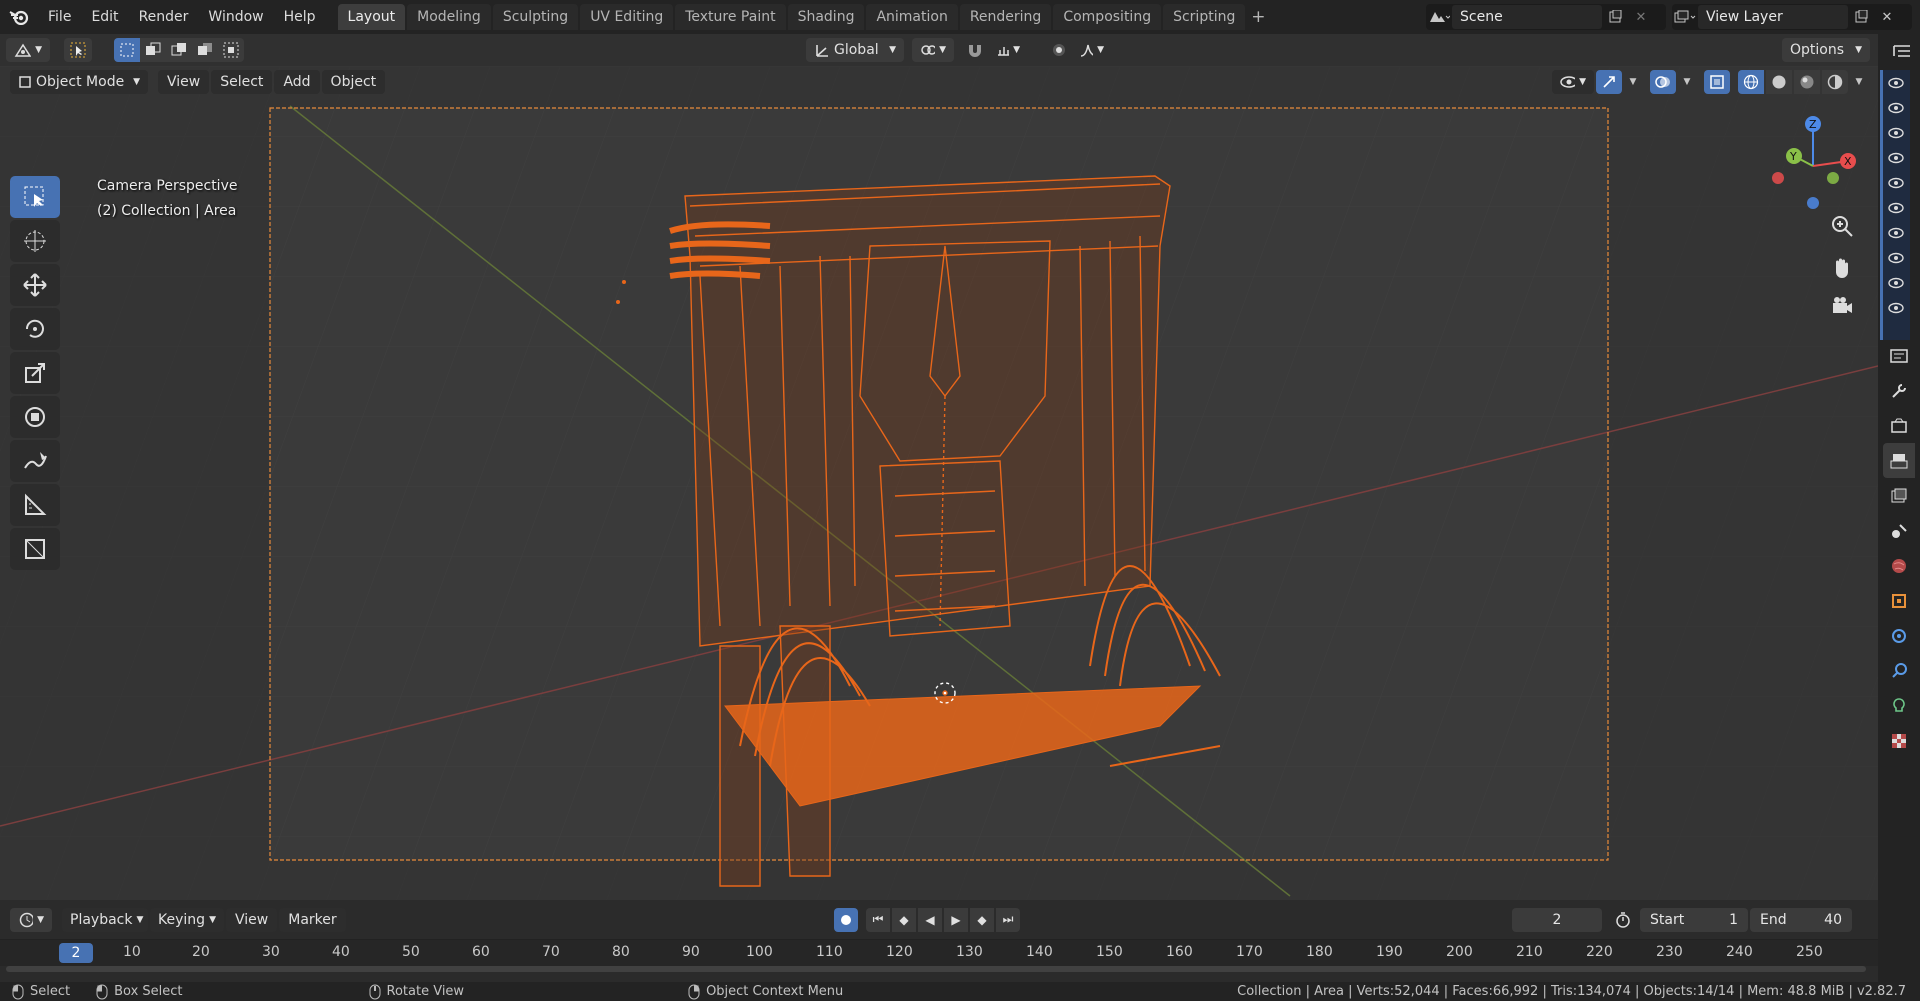 Image resolution: width=1920 pixels, height=1001 pixels. Describe the element at coordinates (1694, 919) in the screenshot. I see `start-frame-field: Start 1` at that location.